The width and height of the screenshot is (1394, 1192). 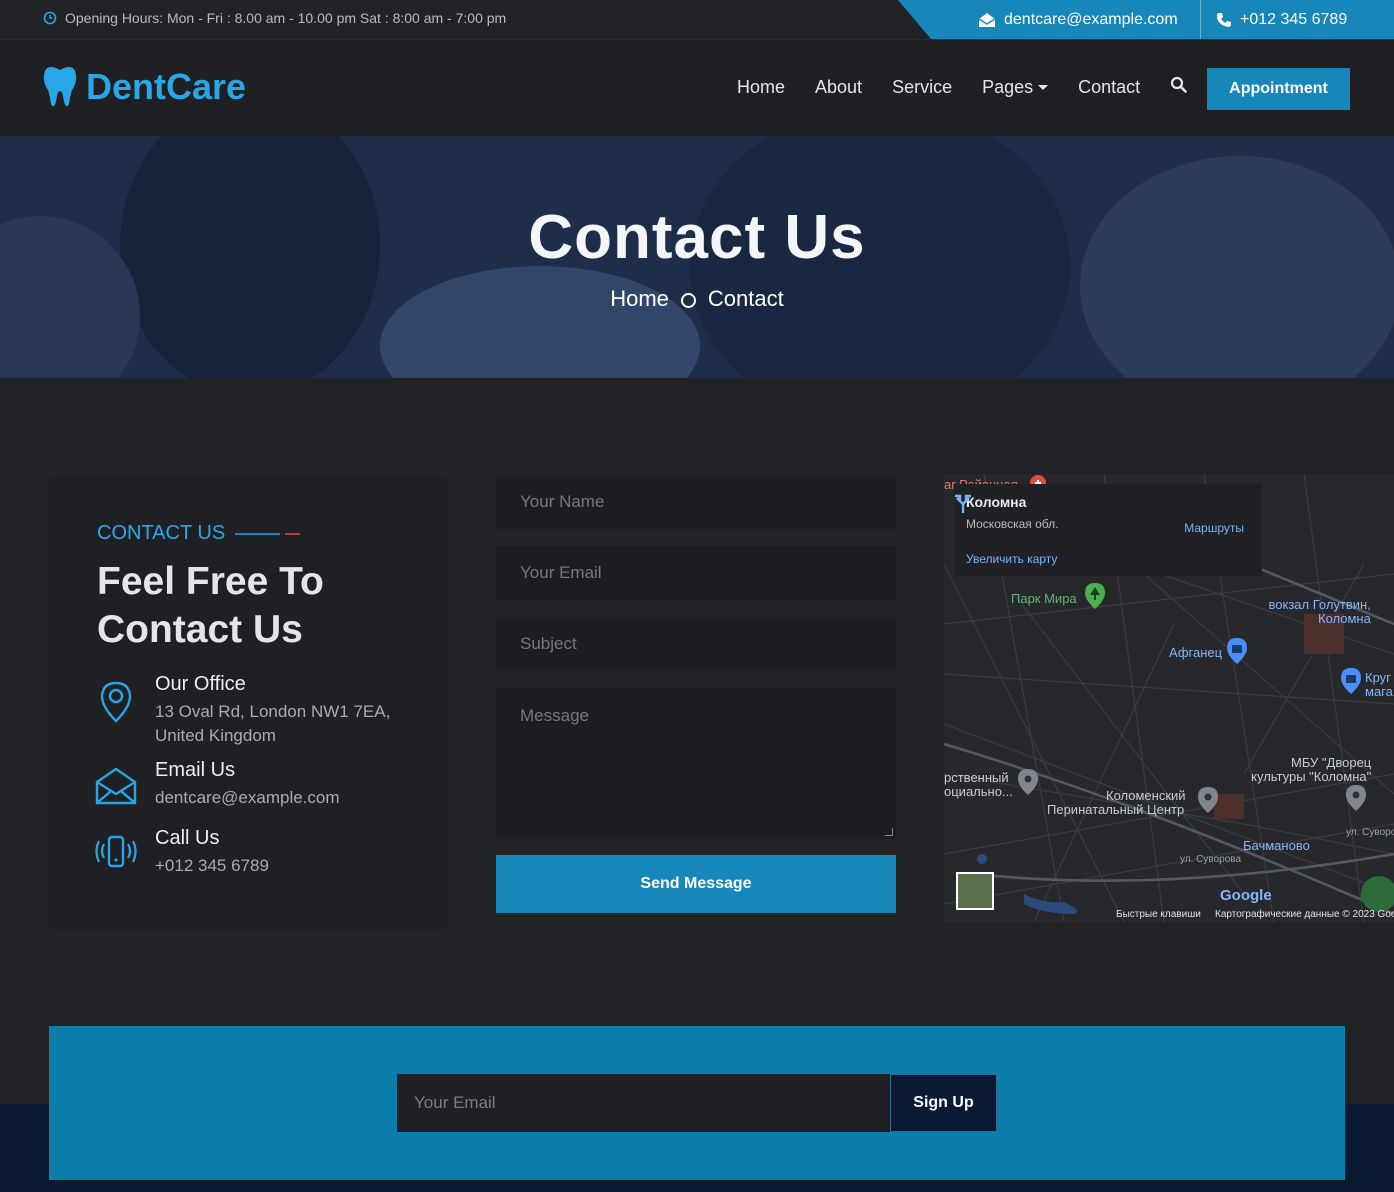 What do you see at coordinates (1116, 809) in the screenshot?
I see `perinatal-line-2: Перинатальный Центр` at bounding box center [1116, 809].